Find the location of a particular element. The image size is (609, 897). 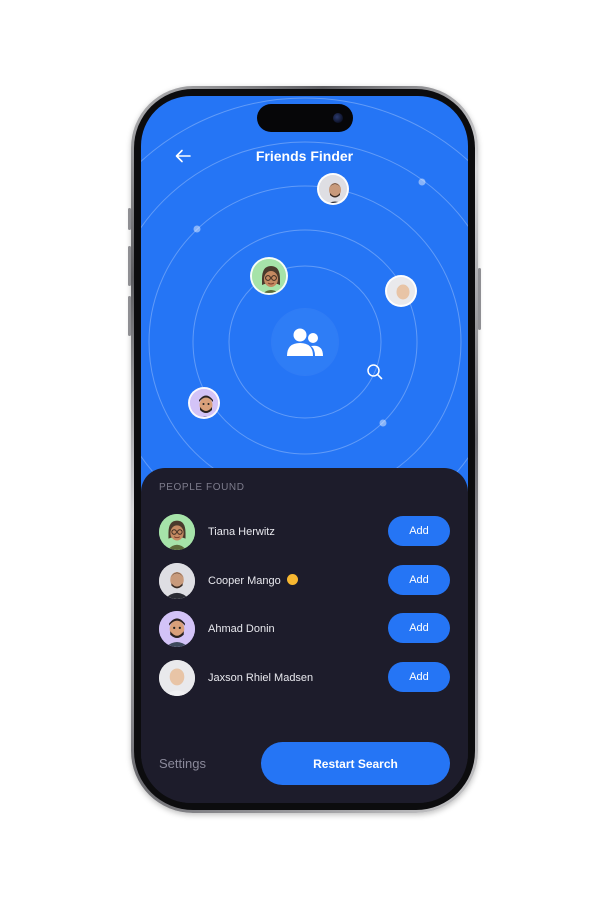

front-camera is located at coordinates (338, 118).